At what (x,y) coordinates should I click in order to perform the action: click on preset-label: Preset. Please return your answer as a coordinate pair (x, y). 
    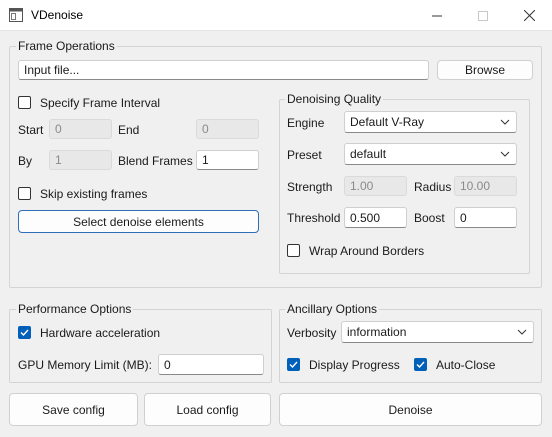
    Looking at the image, I should click on (304, 155).